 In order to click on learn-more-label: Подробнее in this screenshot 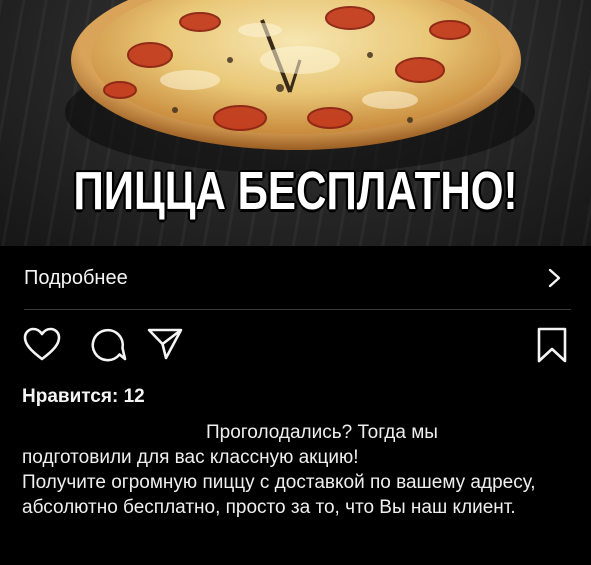, I will do `click(76, 277)`.